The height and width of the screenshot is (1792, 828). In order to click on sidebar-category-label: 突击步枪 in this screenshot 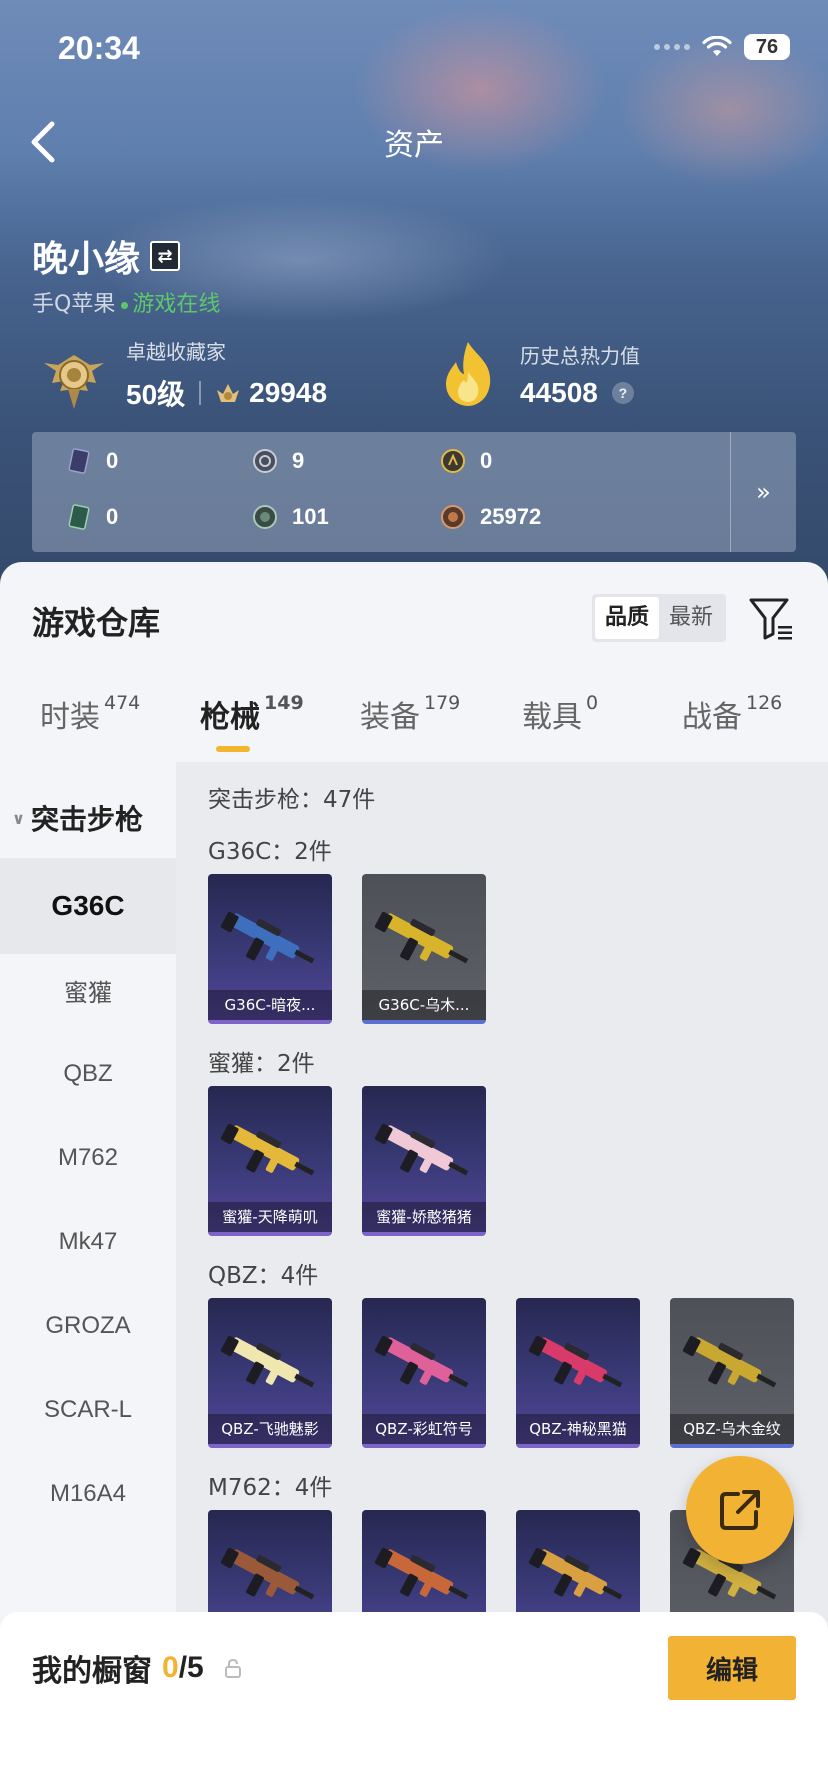, I will do `click(87, 819)`.